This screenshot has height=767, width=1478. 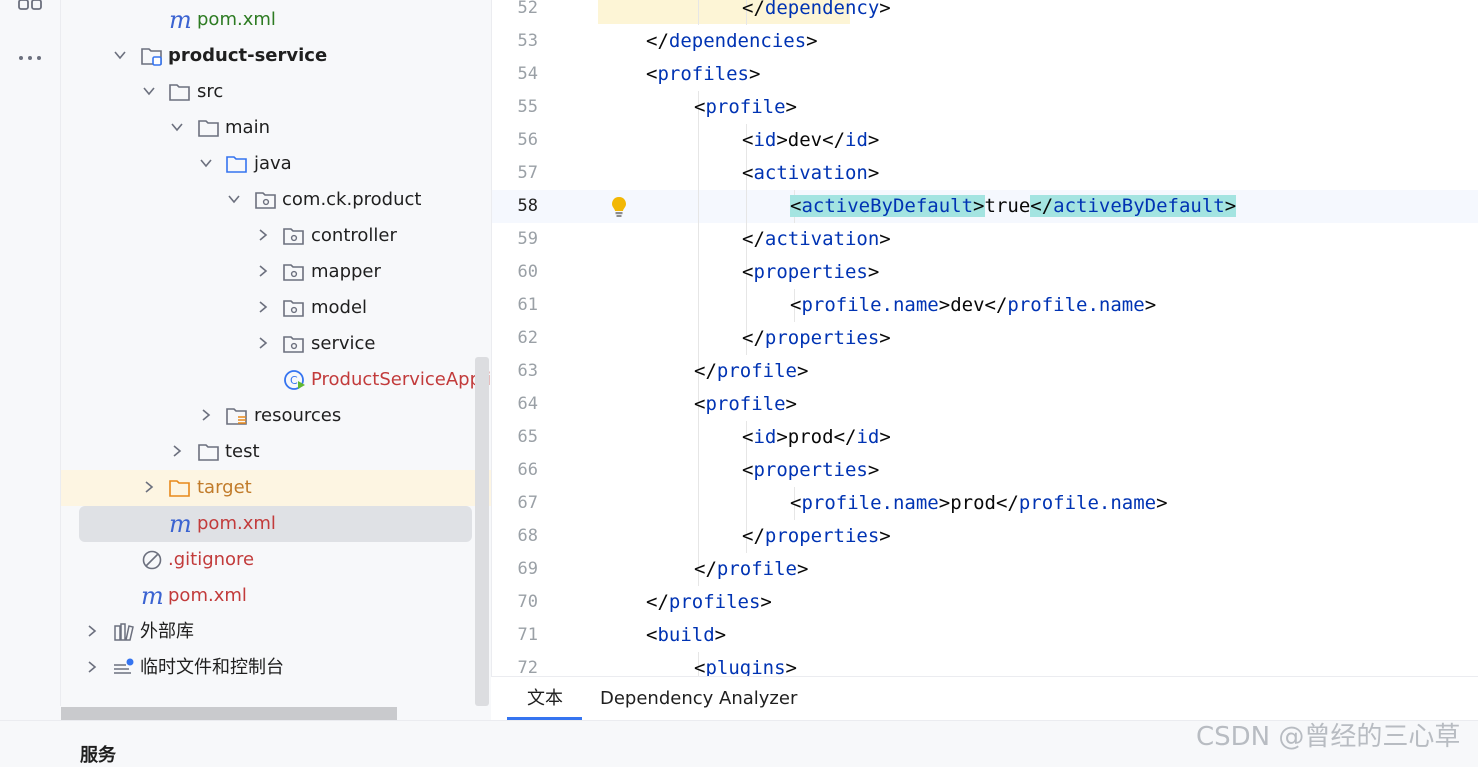 What do you see at coordinates (527, 437) in the screenshot?
I see `line-number: 65` at bounding box center [527, 437].